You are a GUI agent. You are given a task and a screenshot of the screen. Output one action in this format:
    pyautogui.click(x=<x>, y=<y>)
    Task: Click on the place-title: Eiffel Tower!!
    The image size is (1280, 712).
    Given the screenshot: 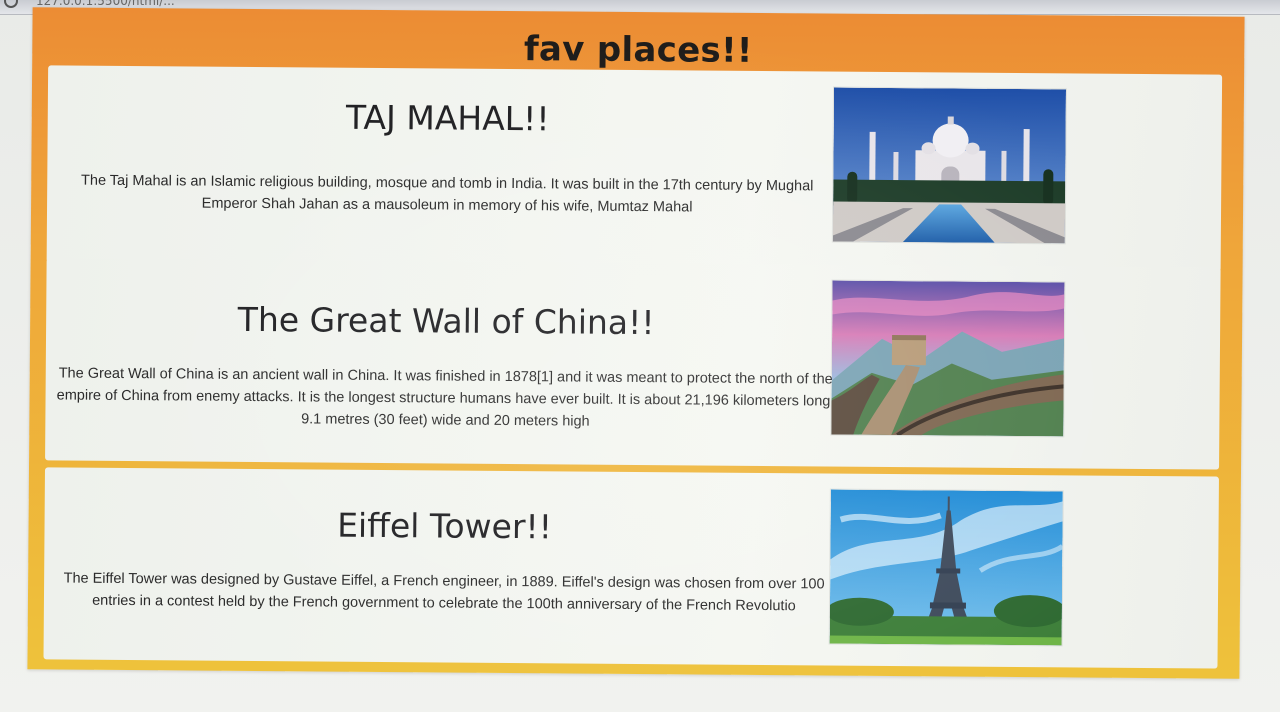 What is the action you would take?
    pyautogui.click(x=445, y=526)
    